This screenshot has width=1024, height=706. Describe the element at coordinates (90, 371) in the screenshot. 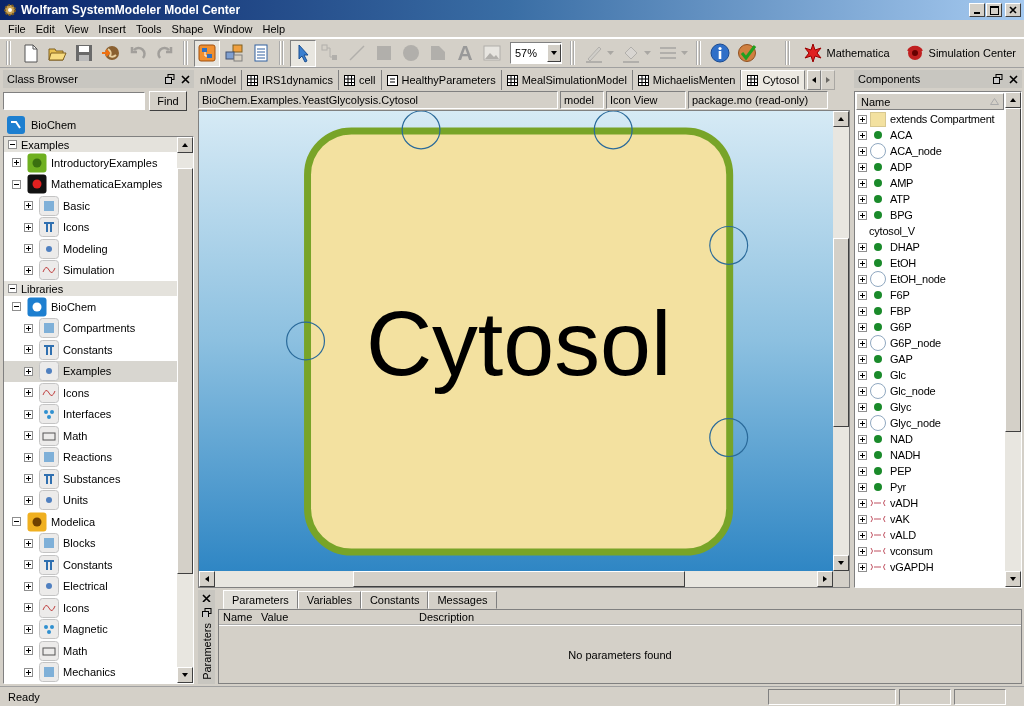

I see `tree-item: Examples` at that location.